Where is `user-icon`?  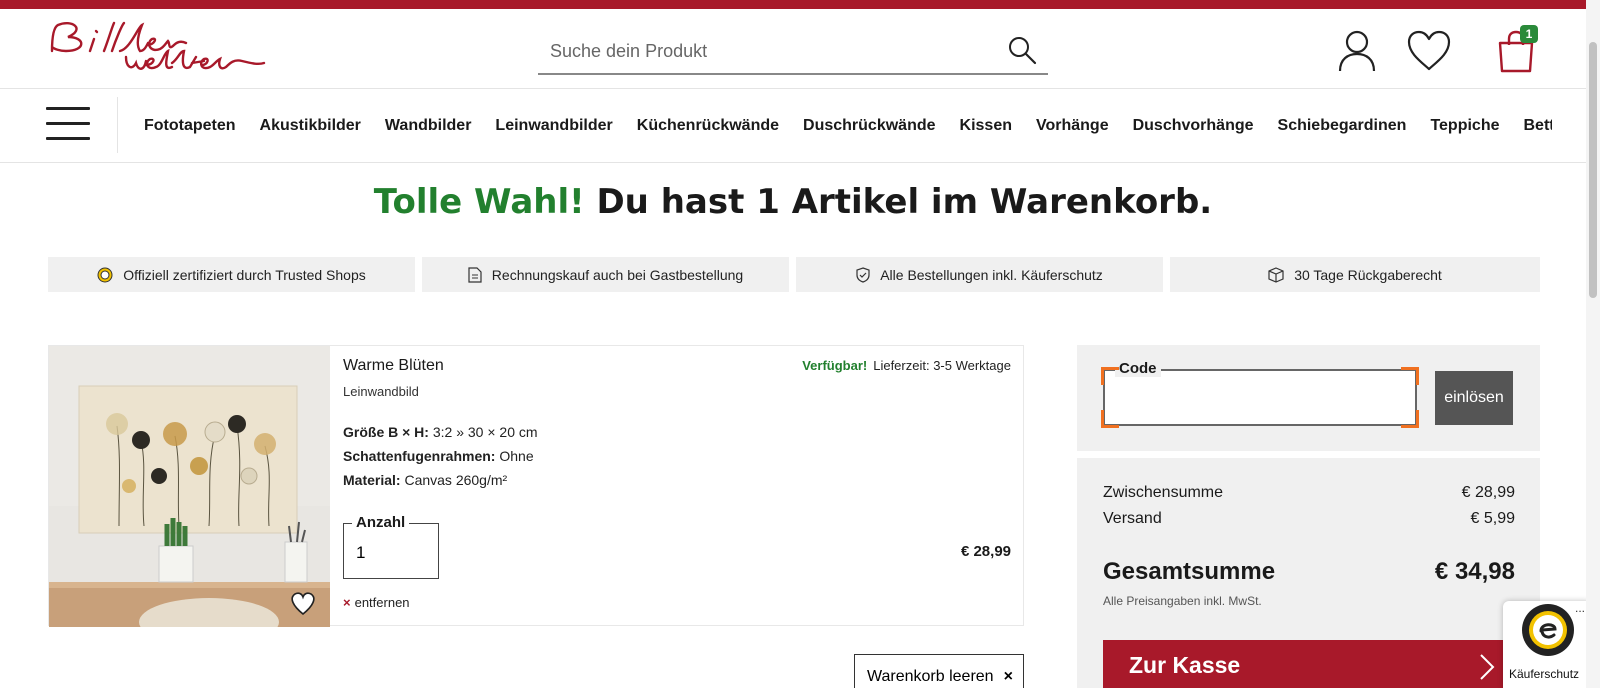 user-icon is located at coordinates (1357, 51).